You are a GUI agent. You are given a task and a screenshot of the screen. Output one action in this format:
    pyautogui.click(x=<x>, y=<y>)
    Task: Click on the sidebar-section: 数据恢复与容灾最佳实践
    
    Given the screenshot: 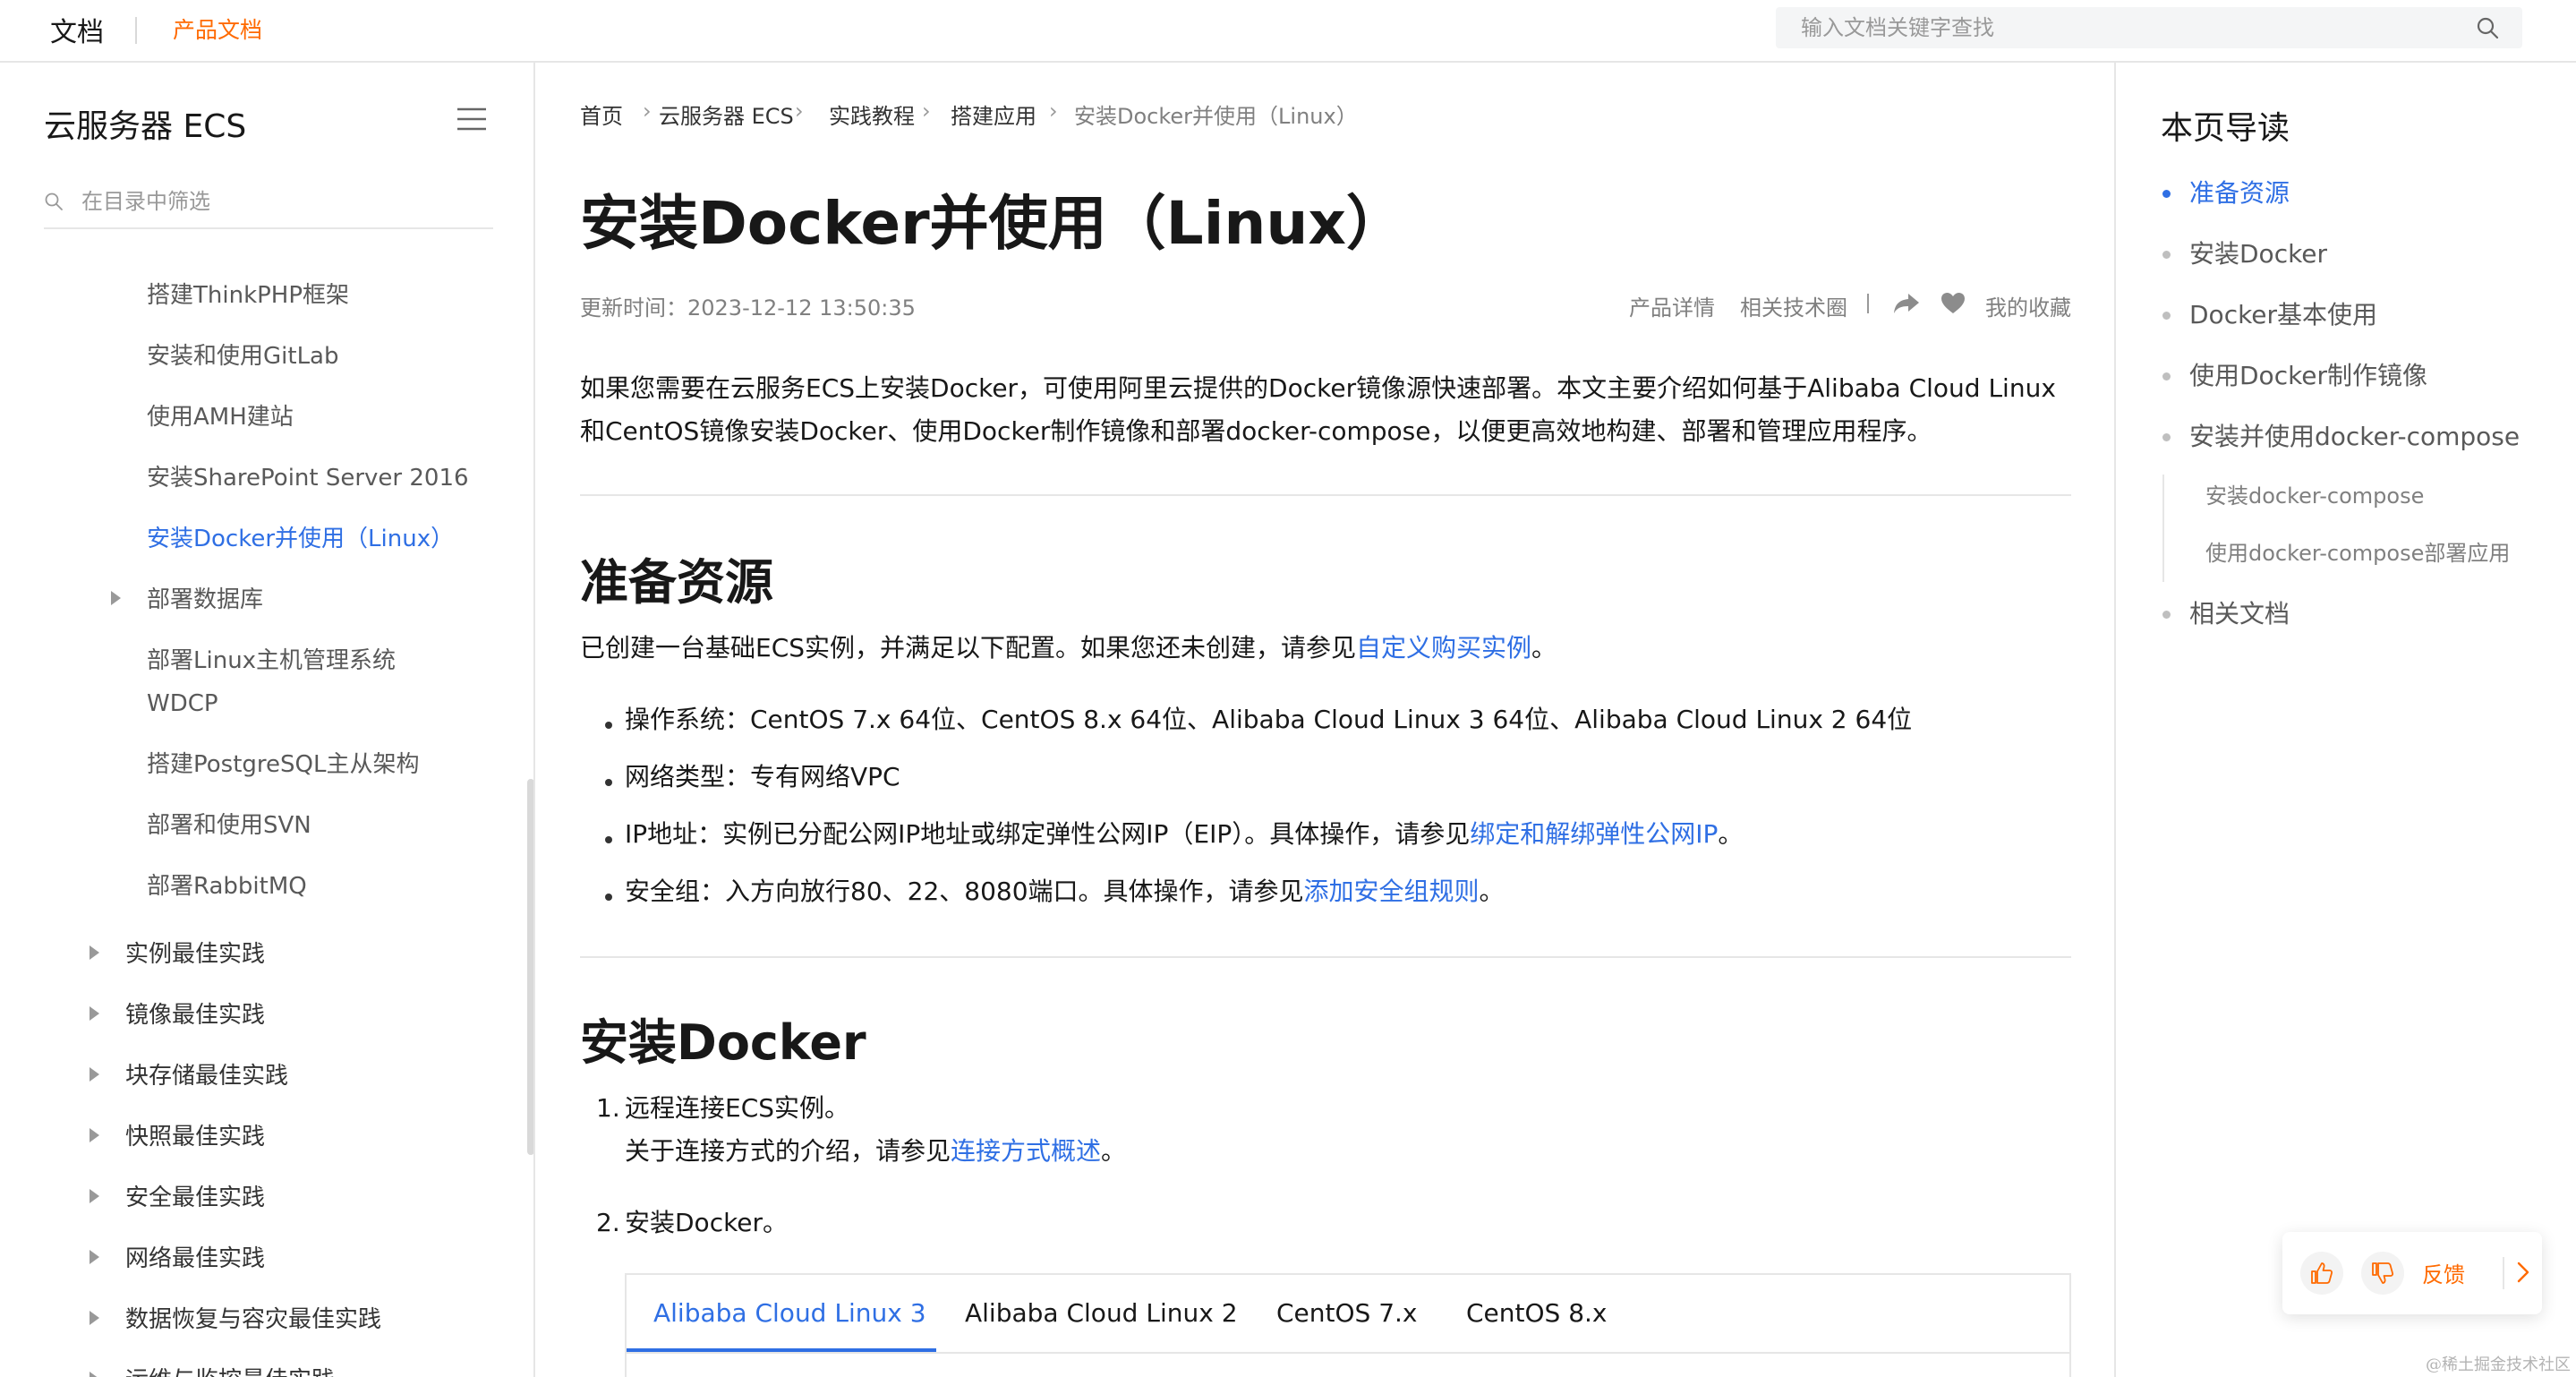 What is the action you would take?
    pyautogui.click(x=253, y=1319)
    